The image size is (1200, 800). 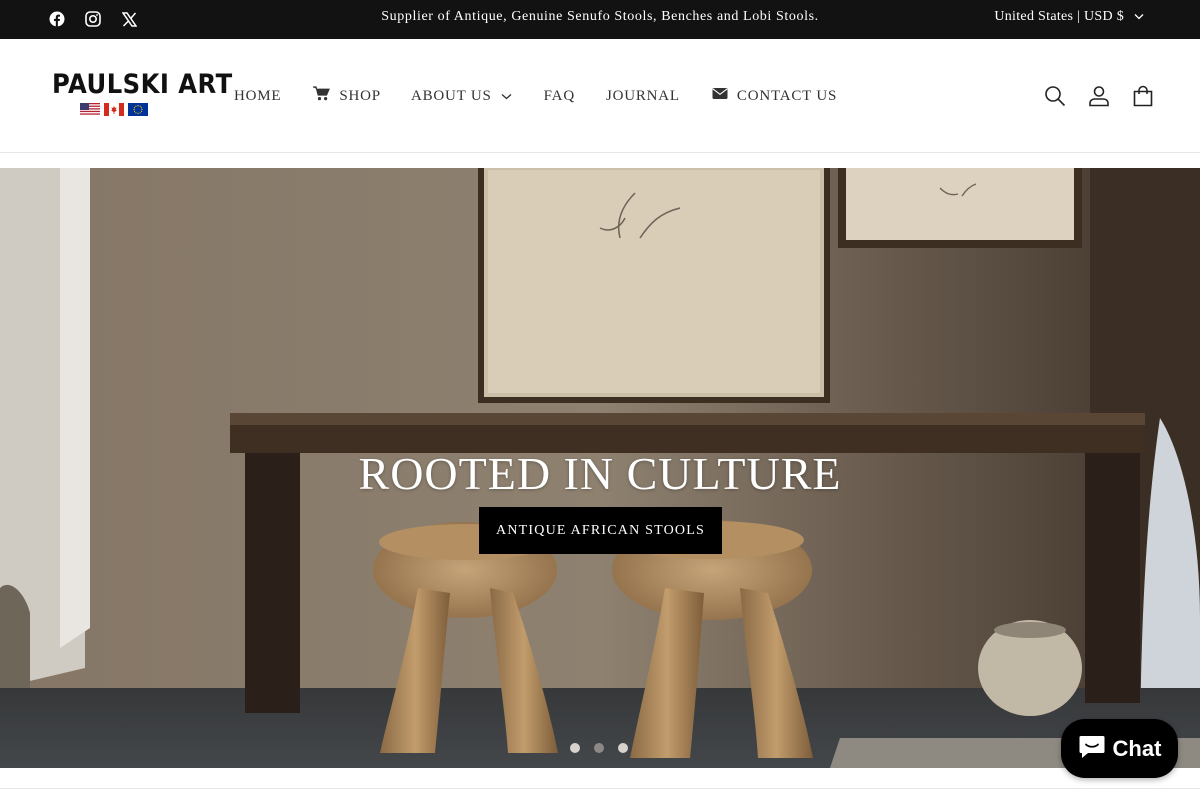 I want to click on chat-bubble-icon, so click(x=1092, y=749).